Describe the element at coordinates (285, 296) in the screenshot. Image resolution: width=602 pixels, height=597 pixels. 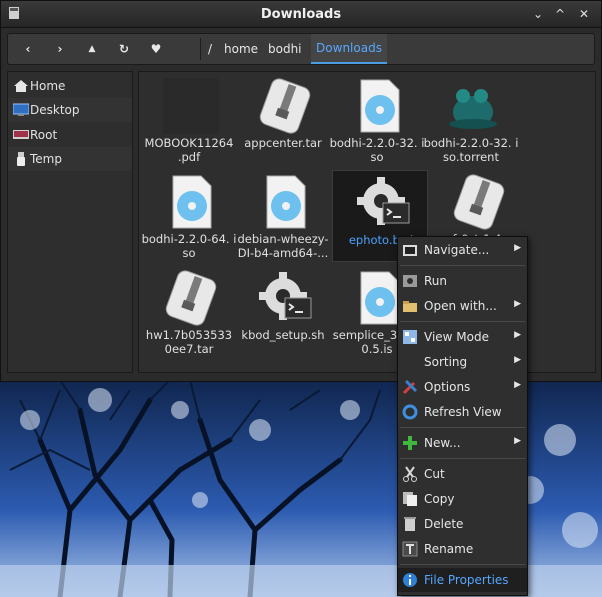
I see `script-gear-icon` at that location.